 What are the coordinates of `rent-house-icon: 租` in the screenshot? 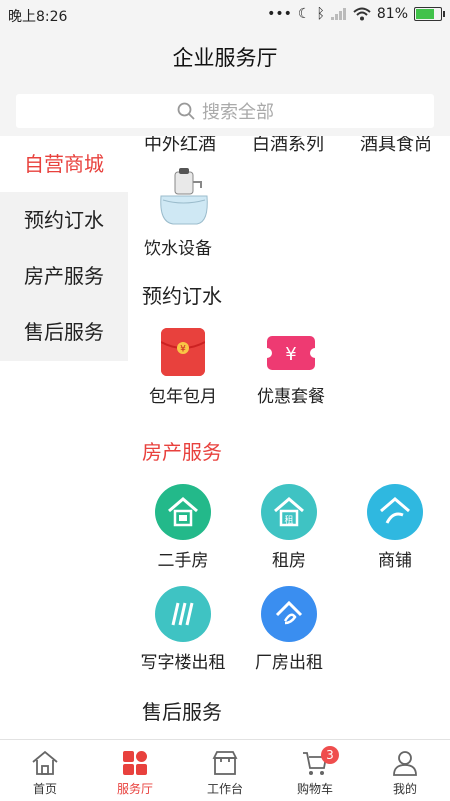 It's located at (289, 512).